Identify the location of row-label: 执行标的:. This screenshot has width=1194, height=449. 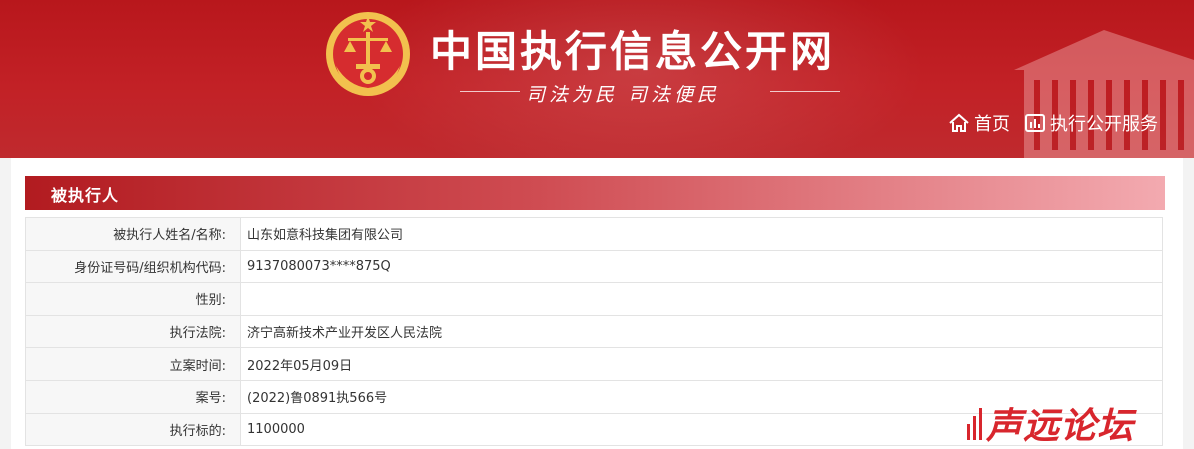
(133, 429).